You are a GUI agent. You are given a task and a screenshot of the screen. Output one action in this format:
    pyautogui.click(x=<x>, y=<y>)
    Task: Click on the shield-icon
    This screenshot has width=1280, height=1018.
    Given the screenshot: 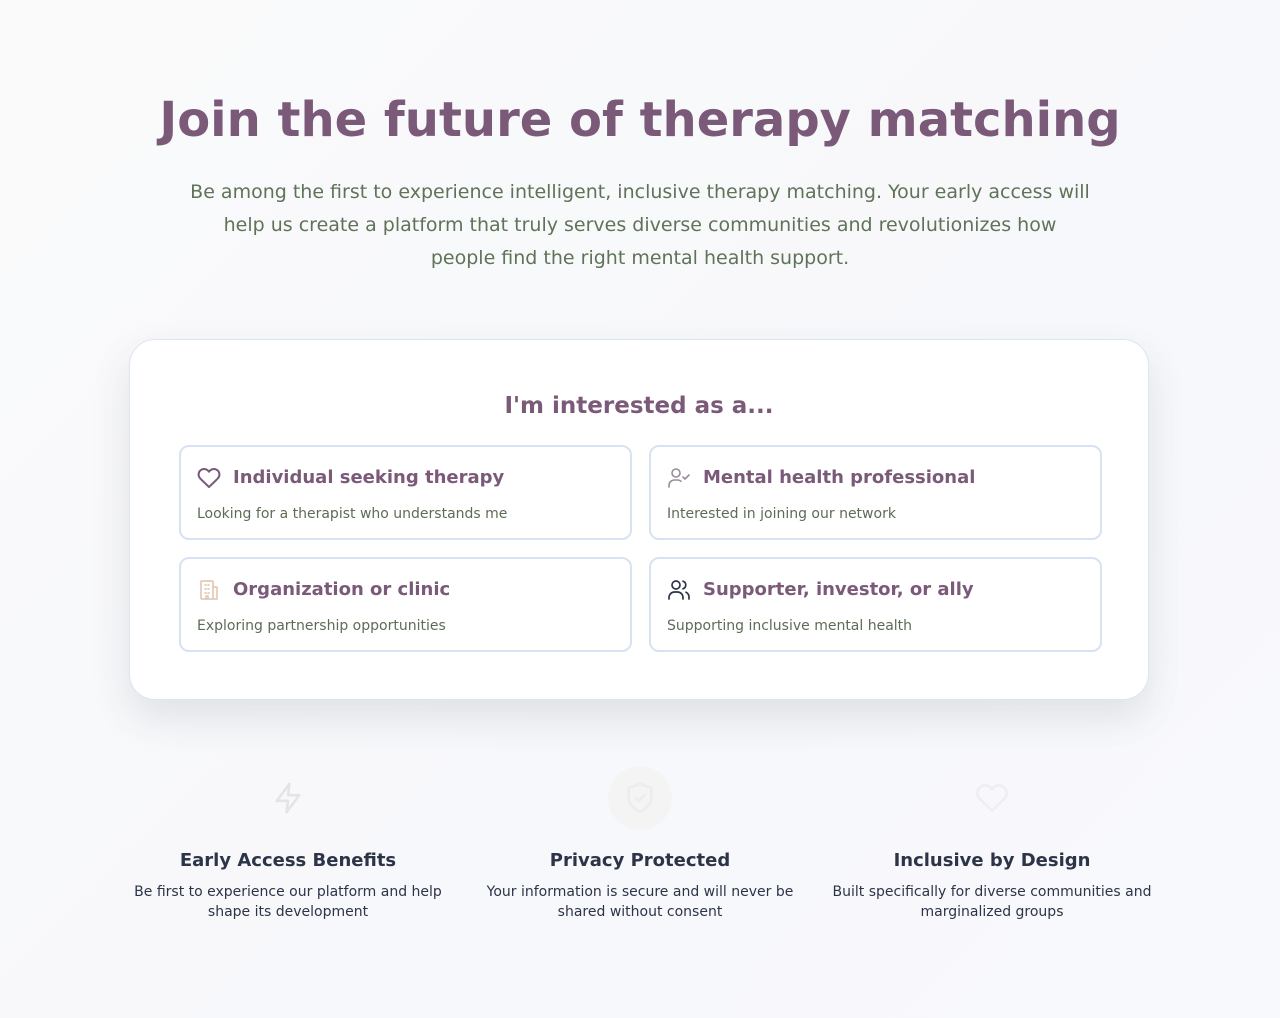 What is the action you would take?
    pyautogui.click(x=640, y=798)
    